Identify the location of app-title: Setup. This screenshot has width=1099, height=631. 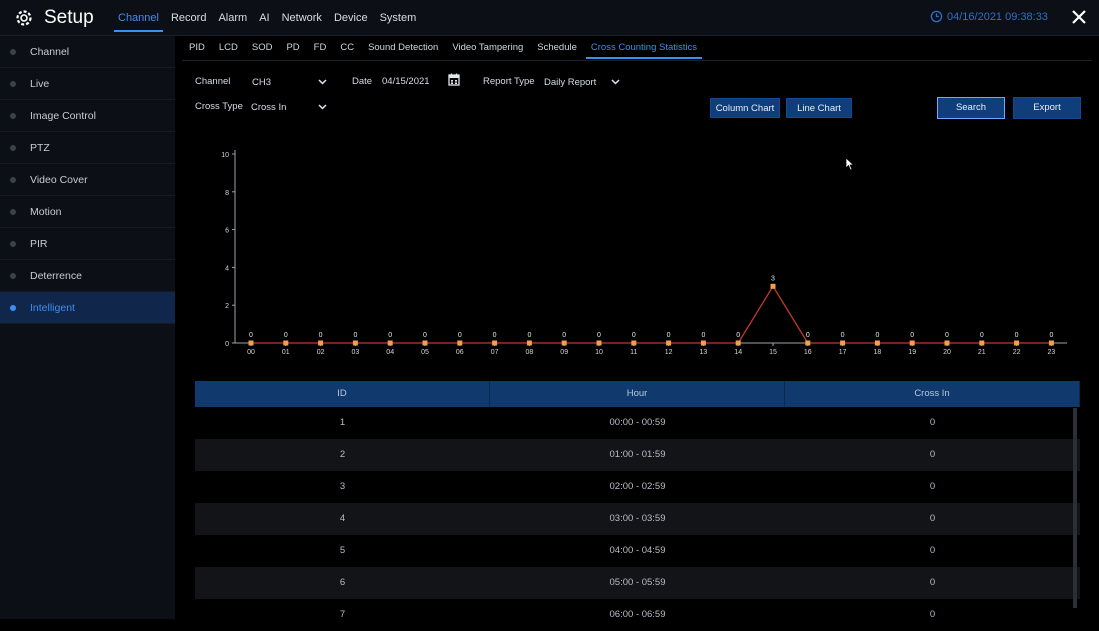
(69, 17).